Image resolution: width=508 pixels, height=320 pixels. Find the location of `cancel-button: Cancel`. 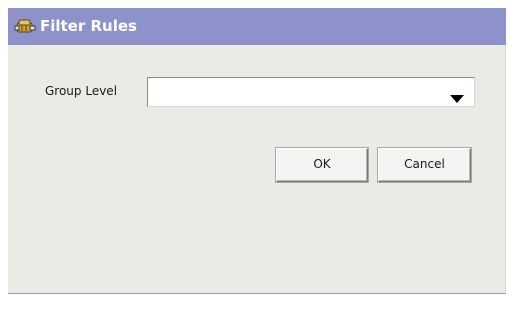

cancel-button: Cancel is located at coordinates (424, 165).